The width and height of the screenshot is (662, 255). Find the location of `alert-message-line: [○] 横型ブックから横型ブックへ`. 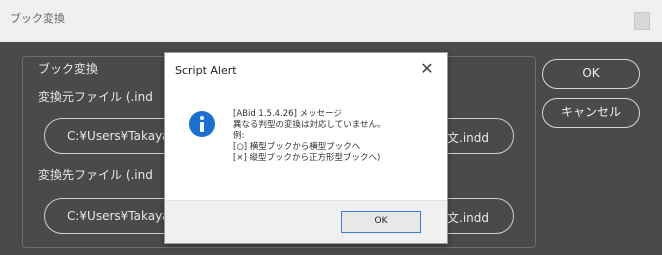

alert-message-line: [○] 横型ブックから横型ブックへ is located at coordinates (297, 147).